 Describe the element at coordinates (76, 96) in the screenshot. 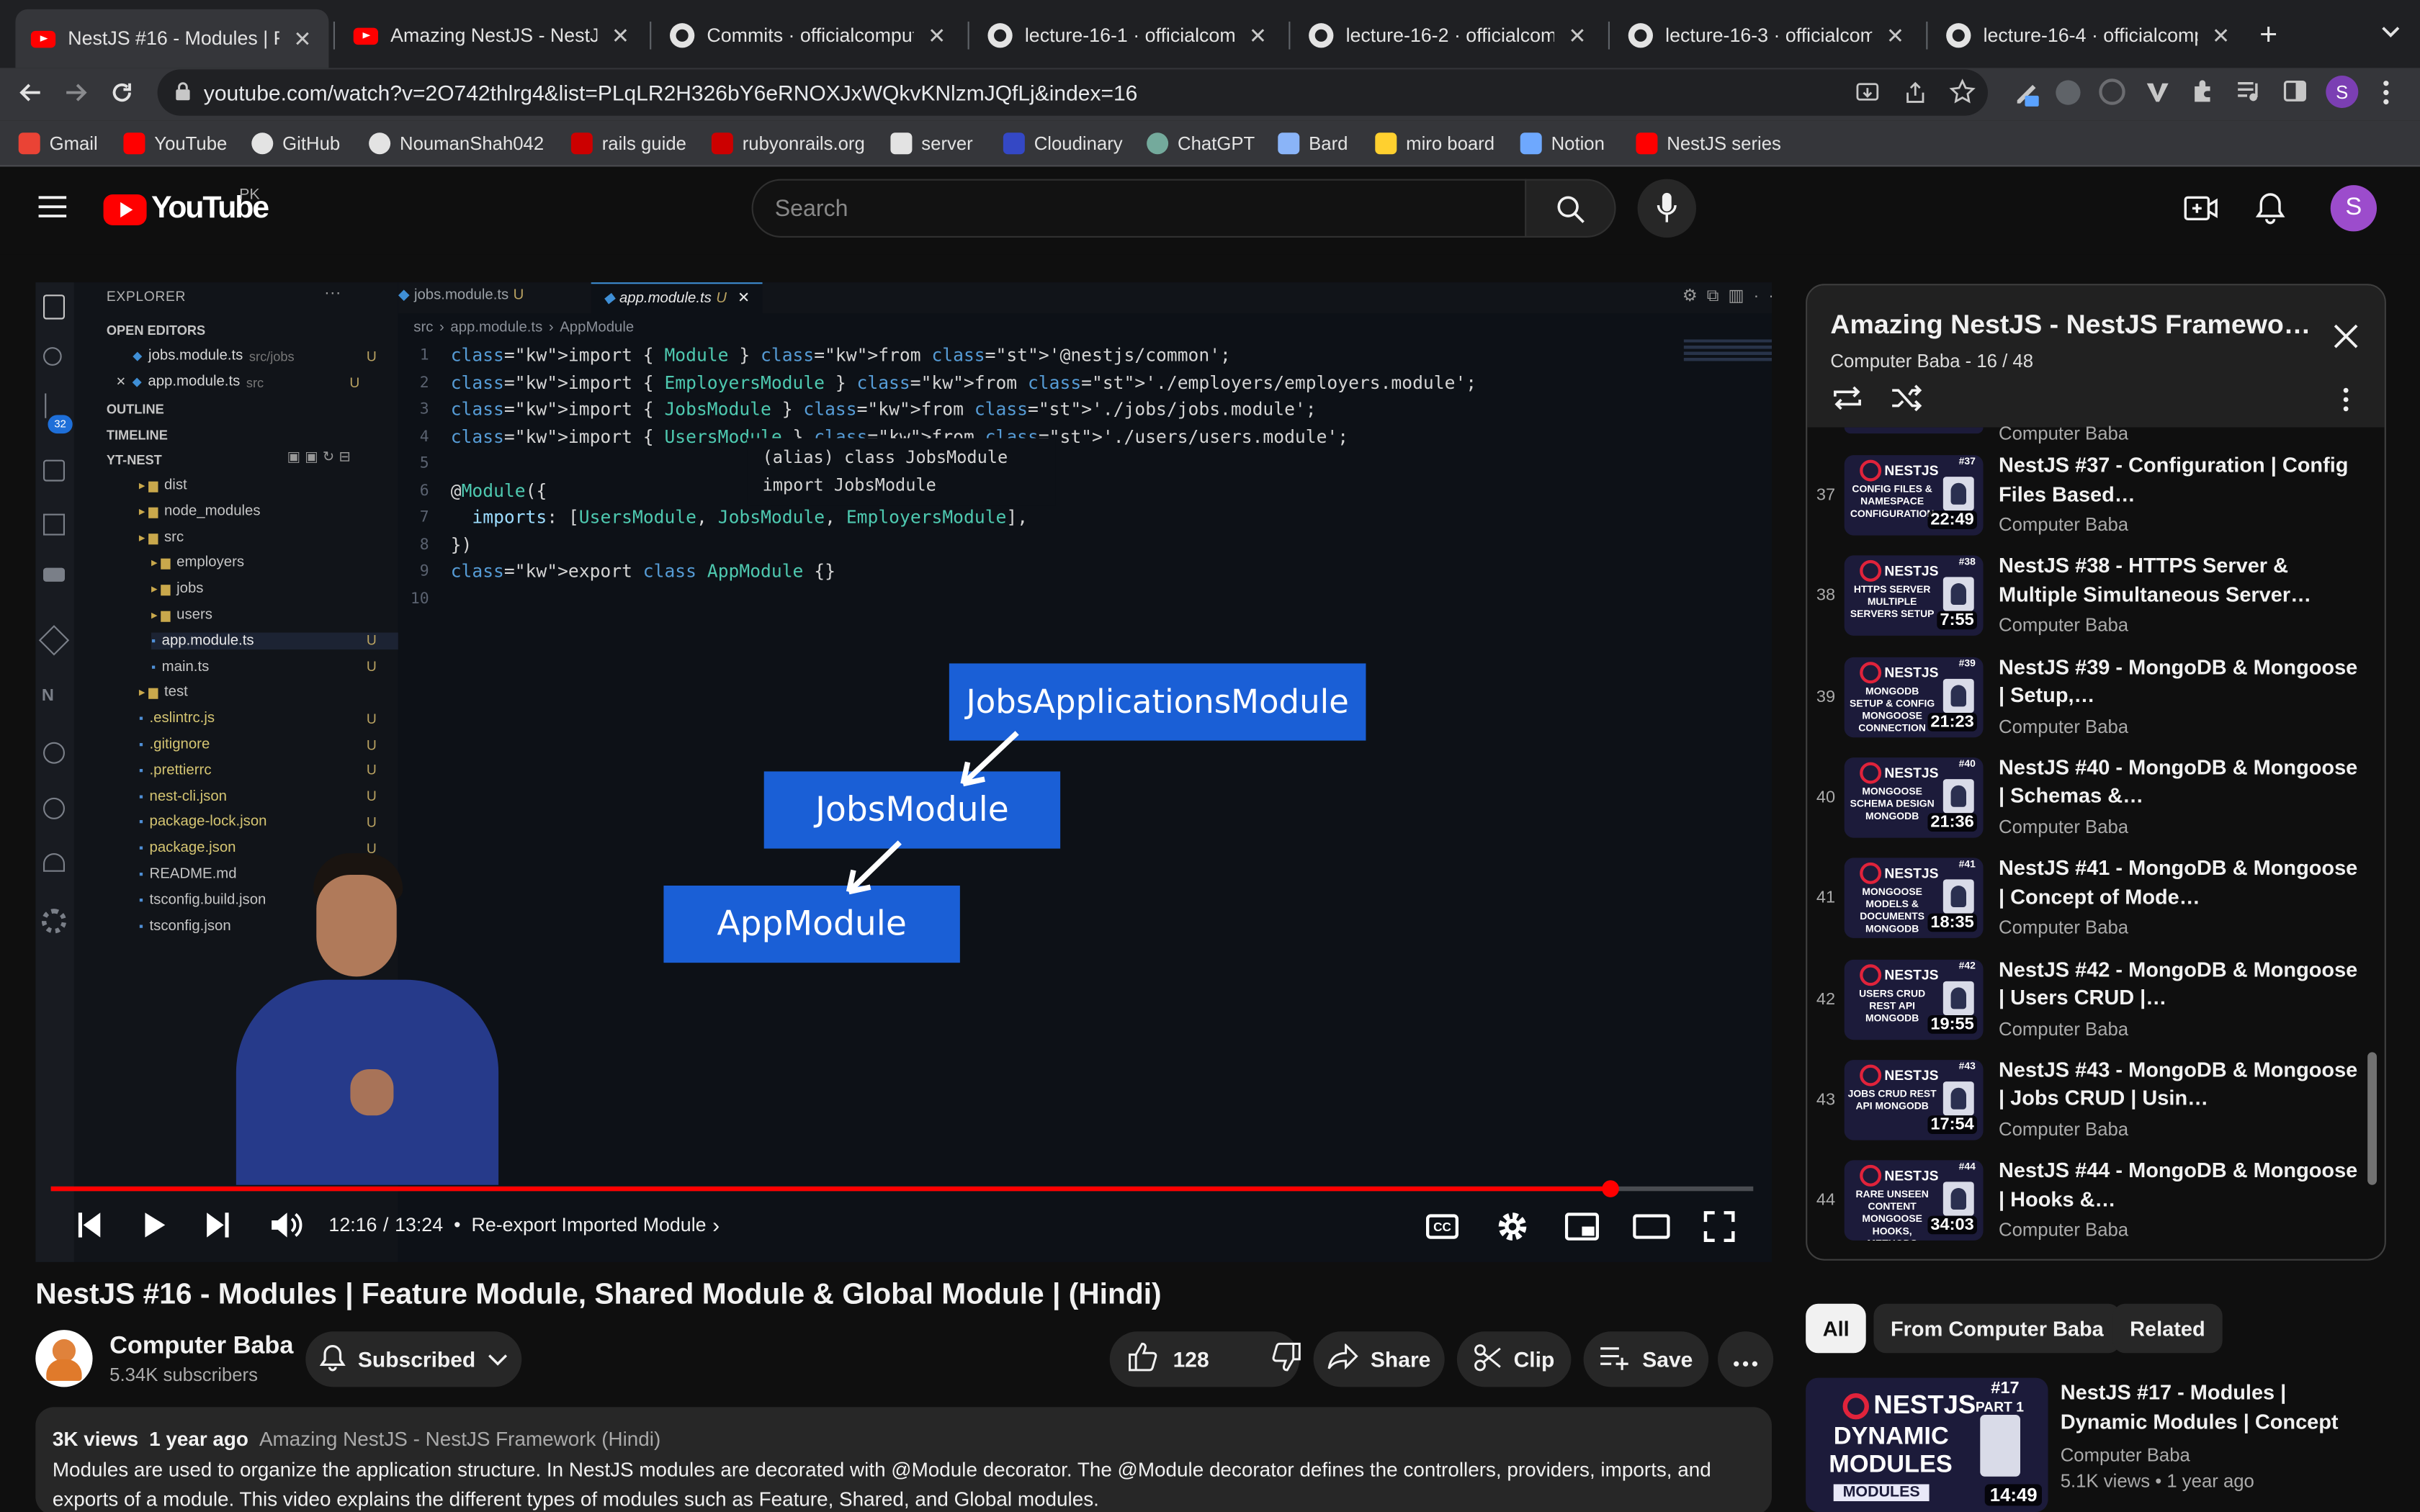

I see `forward-icon` at that location.